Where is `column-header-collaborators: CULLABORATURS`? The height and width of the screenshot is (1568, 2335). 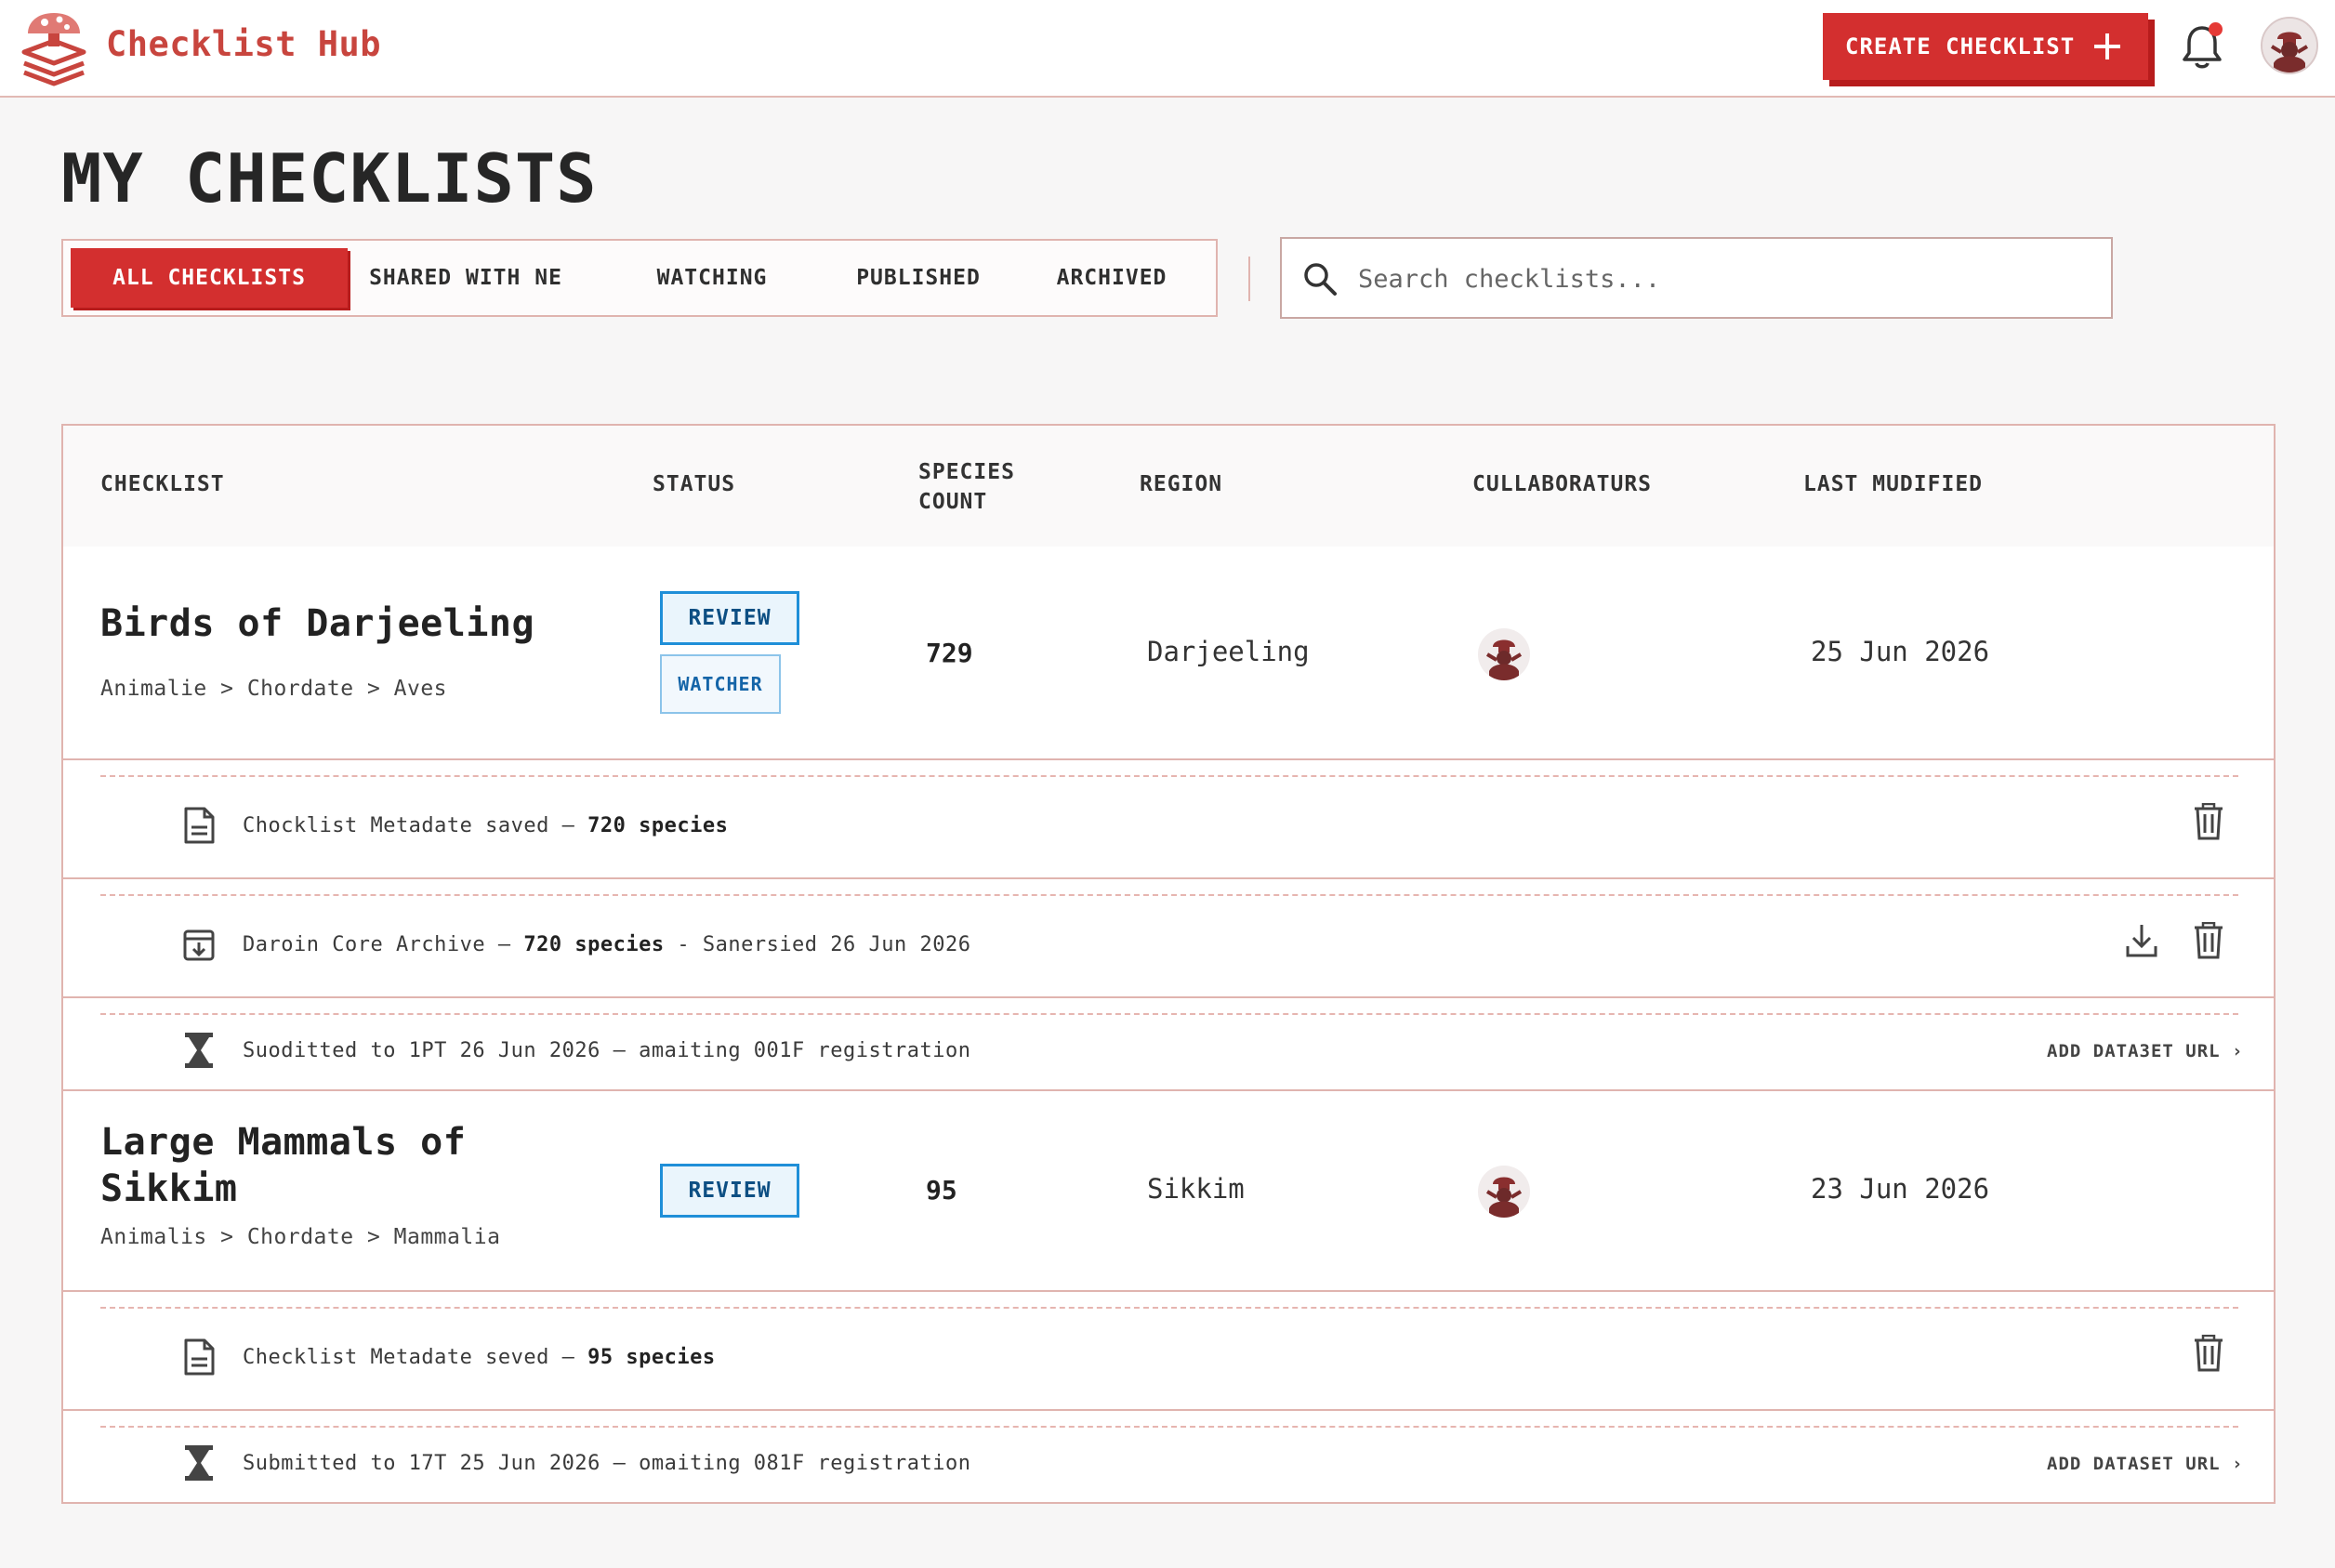 column-header-collaborators: CULLABORATURS is located at coordinates (1562, 484).